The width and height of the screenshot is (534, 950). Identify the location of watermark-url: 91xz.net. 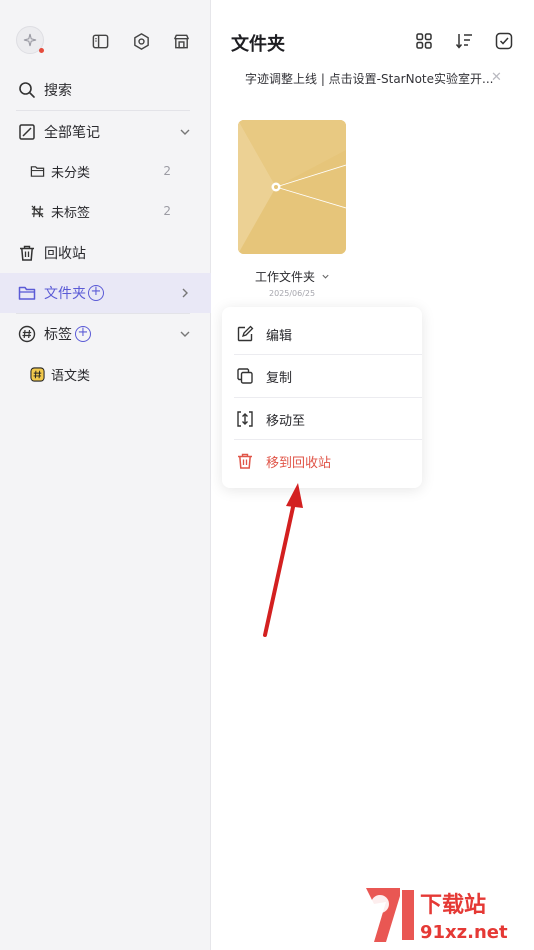
(464, 932).